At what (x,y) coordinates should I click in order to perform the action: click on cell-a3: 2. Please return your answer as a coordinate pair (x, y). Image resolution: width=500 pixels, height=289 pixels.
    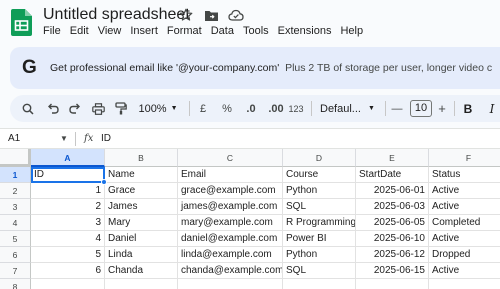
    Looking at the image, I should click on (68, 207).